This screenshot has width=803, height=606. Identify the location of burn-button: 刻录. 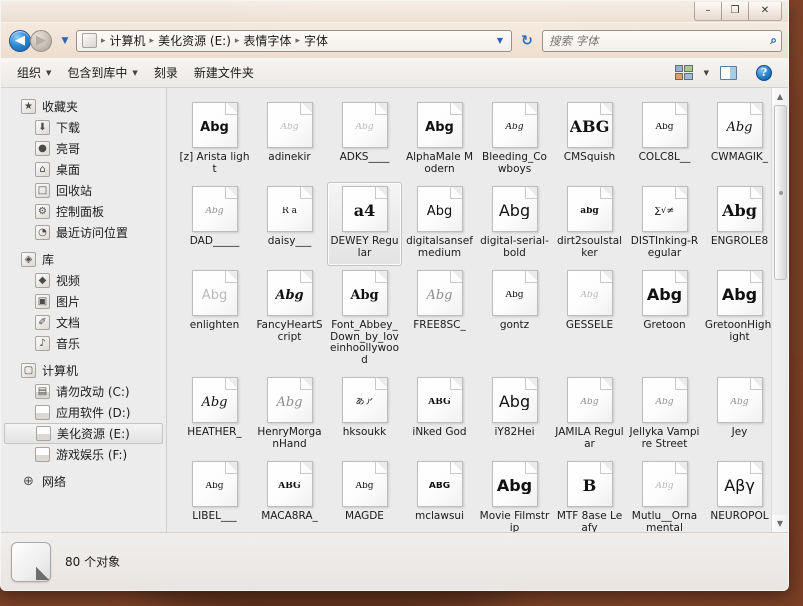
(166, 72).